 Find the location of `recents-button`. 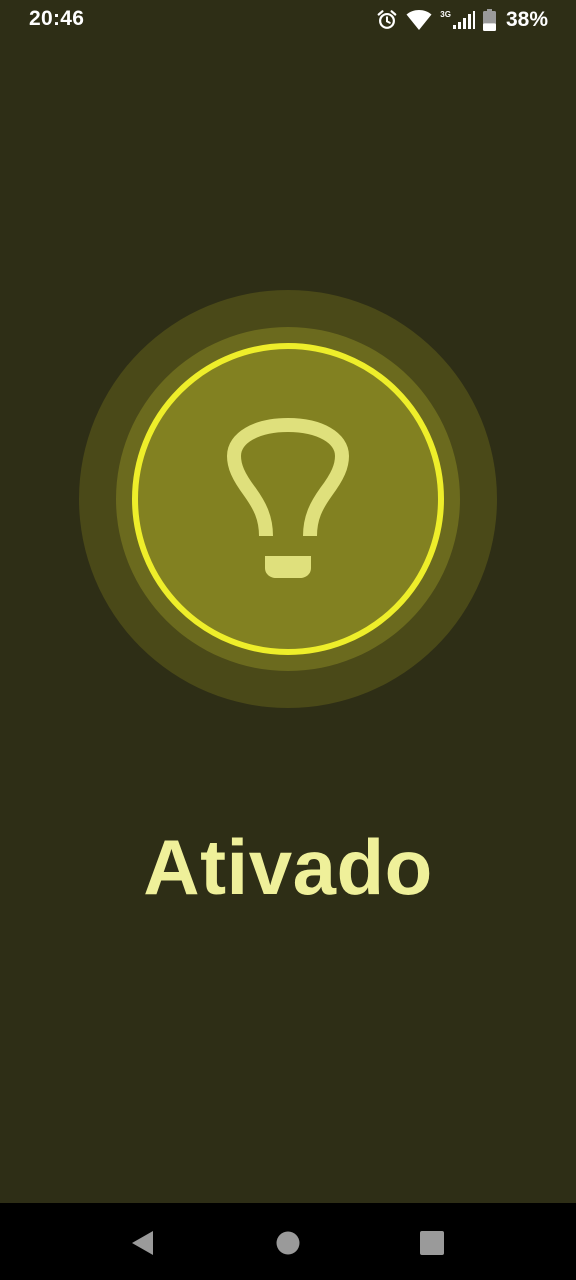

recents-button is located at coordinates (432, 1241).